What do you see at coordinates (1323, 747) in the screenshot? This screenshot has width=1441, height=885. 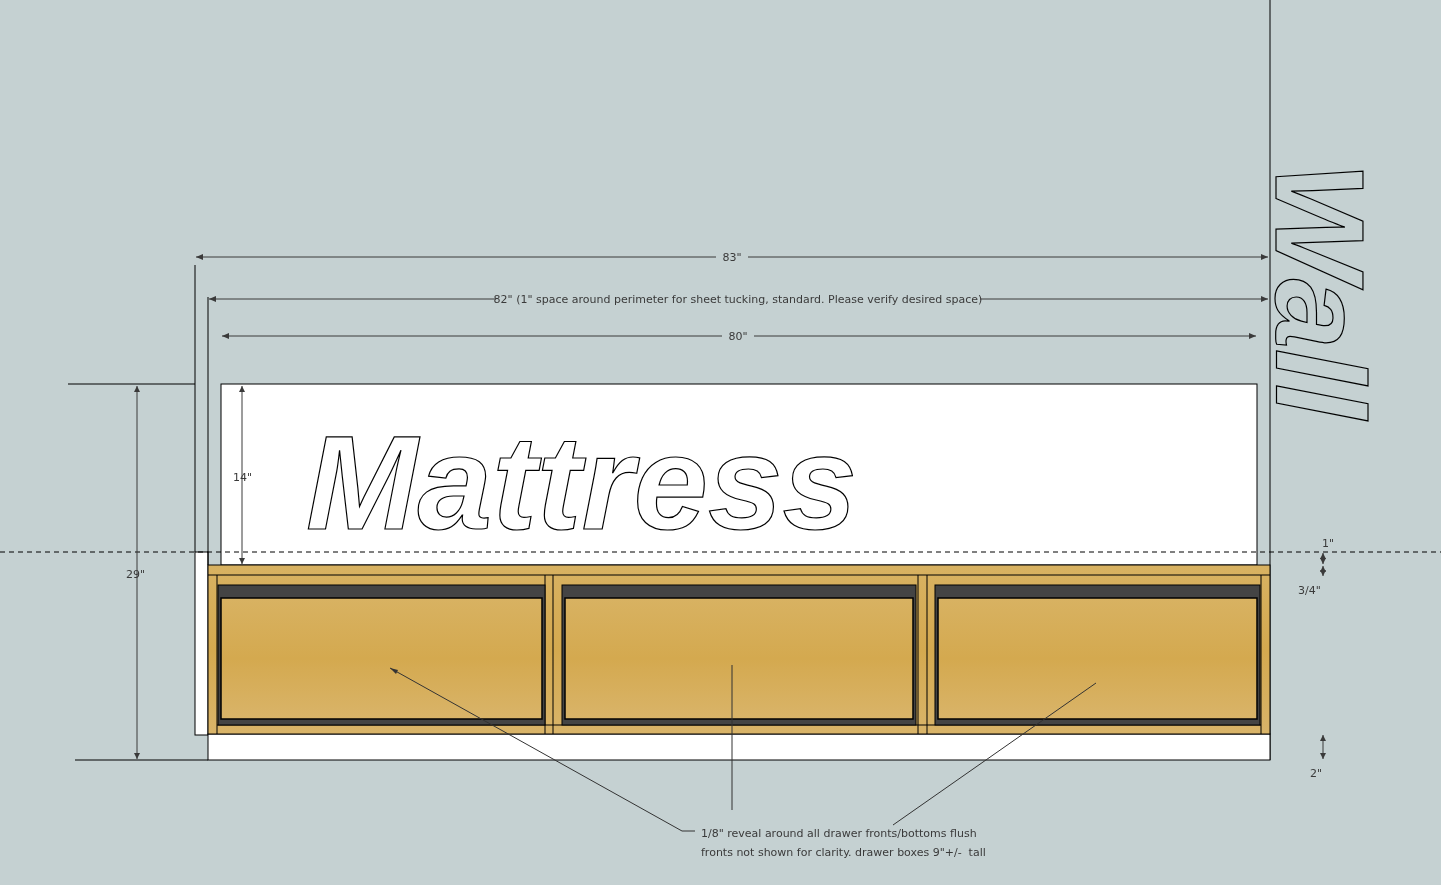 I see `dimension-line` at bounding box center [1323, 747].